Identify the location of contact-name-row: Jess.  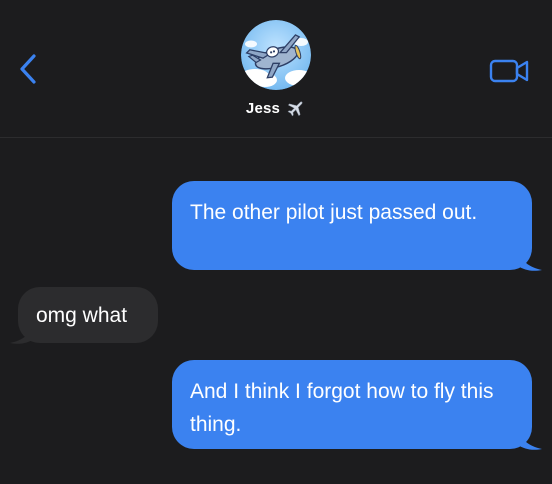
(276, 108).